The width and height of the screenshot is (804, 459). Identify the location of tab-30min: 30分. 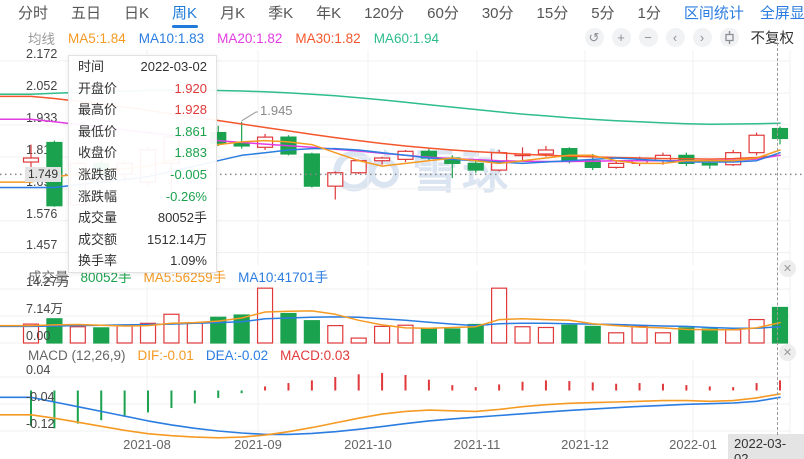
(498, 12).